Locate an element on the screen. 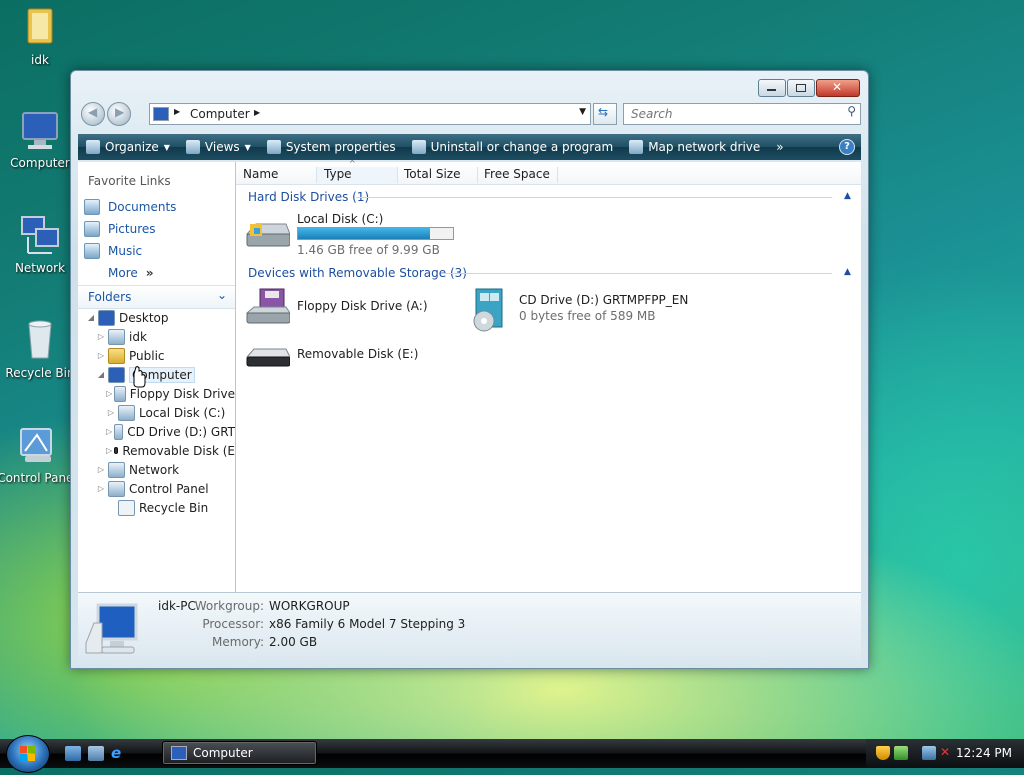  help-icon: ? is located at coordinates (847, 146).